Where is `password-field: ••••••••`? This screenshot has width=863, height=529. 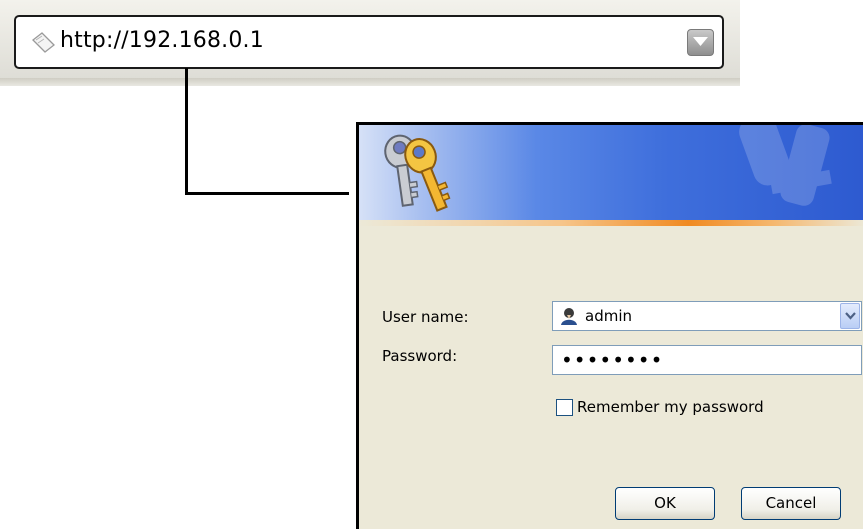
password-field: •••••••• is located at coordinates (707, 360).